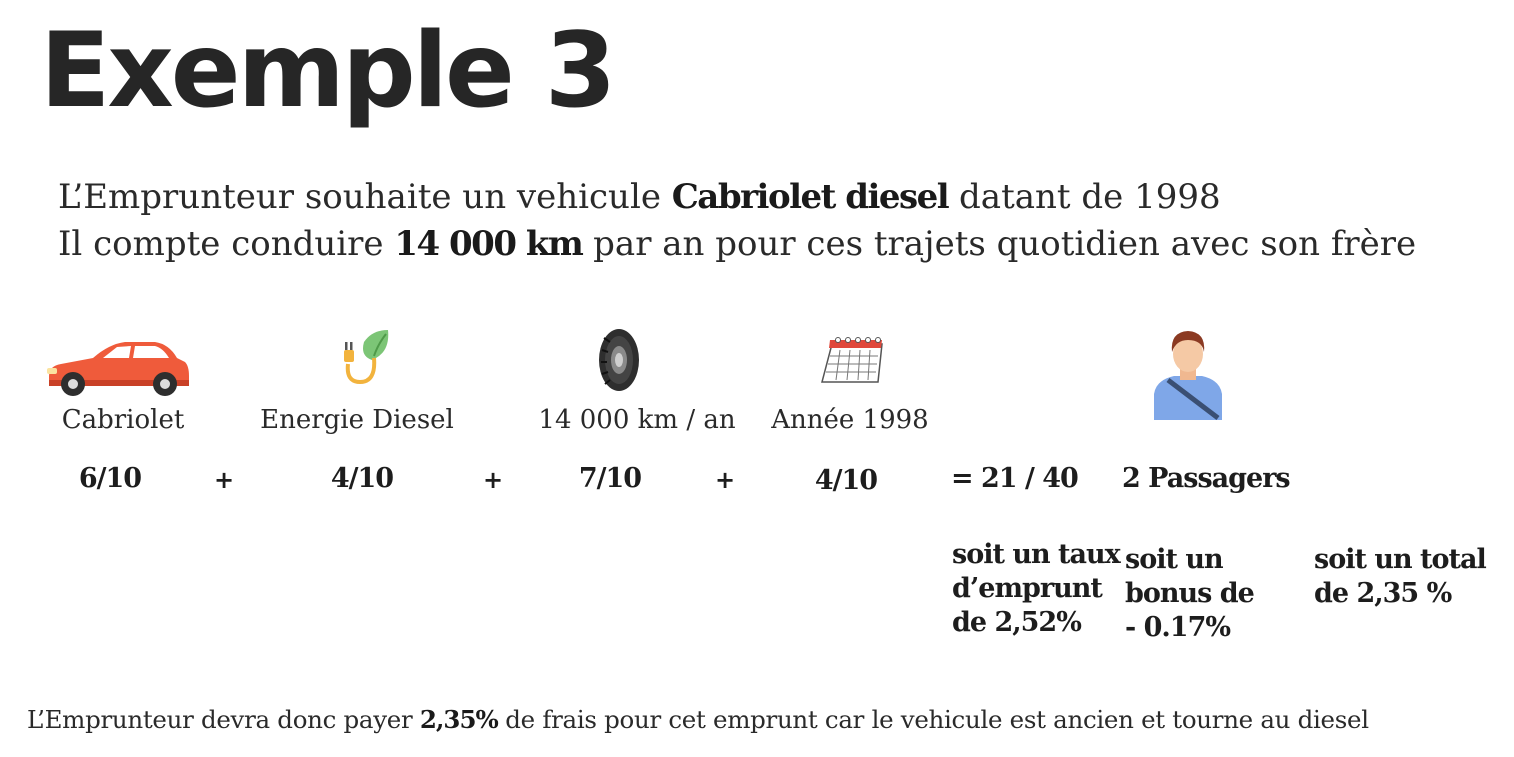 The width and height of the screenshot is (1514, 757). Describe the element at coordinates (850, 420) in the screenshot. I see `criterion-label-year: Année 1998` at that location.